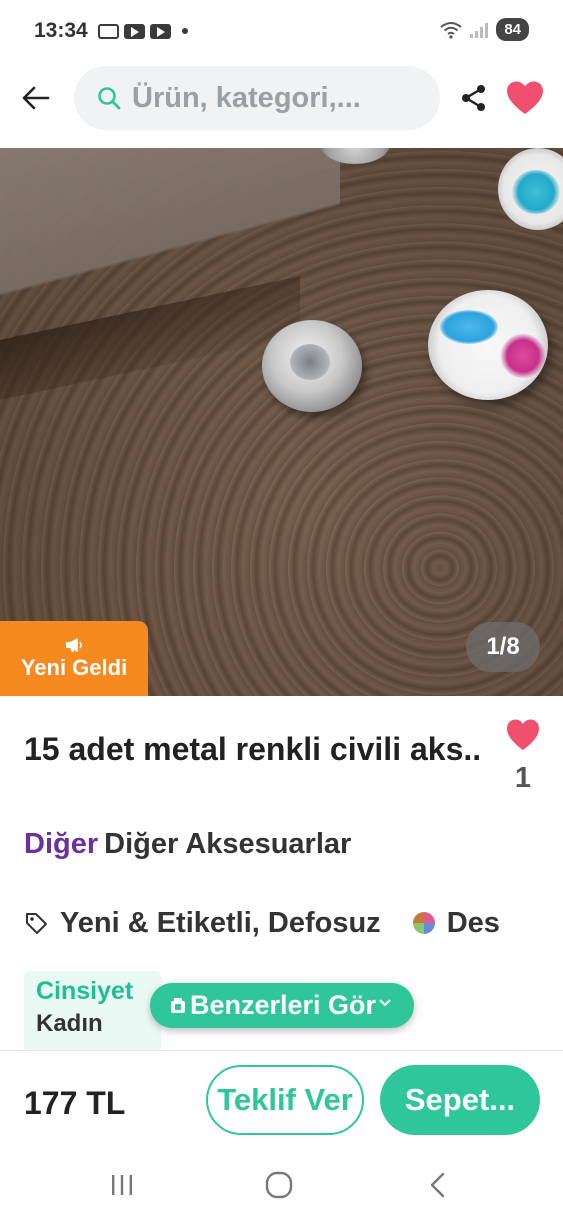 This screenshot has width=563, height=1219. What do you see at coordinates (184, 31) in the screenshot?
I see `more-notifications-icon` at bounding box center [184, 31].